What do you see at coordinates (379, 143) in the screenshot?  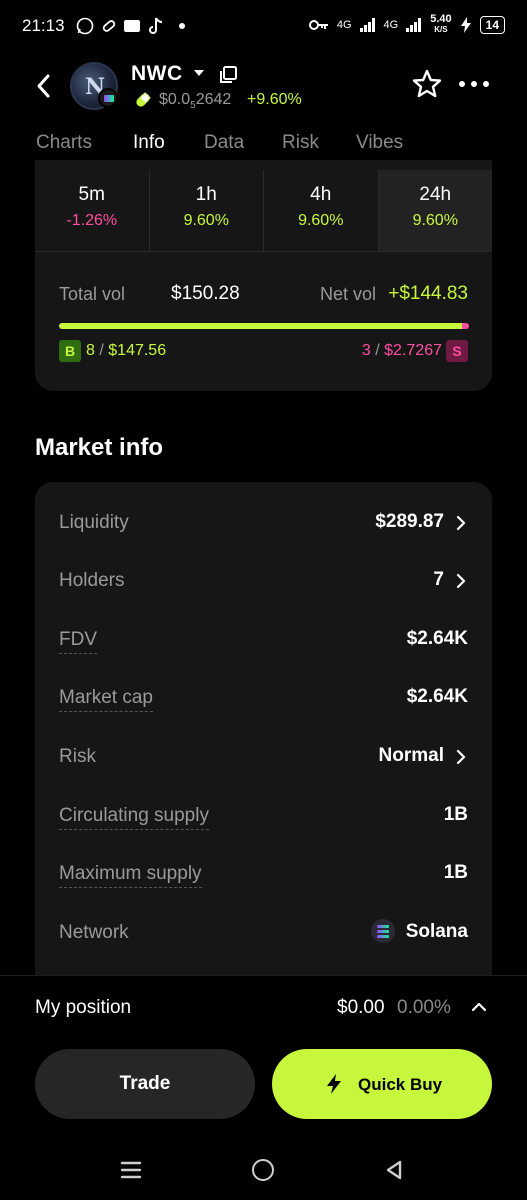 I see `tab-vibes: Vibes` at bounding box center [379, 143].